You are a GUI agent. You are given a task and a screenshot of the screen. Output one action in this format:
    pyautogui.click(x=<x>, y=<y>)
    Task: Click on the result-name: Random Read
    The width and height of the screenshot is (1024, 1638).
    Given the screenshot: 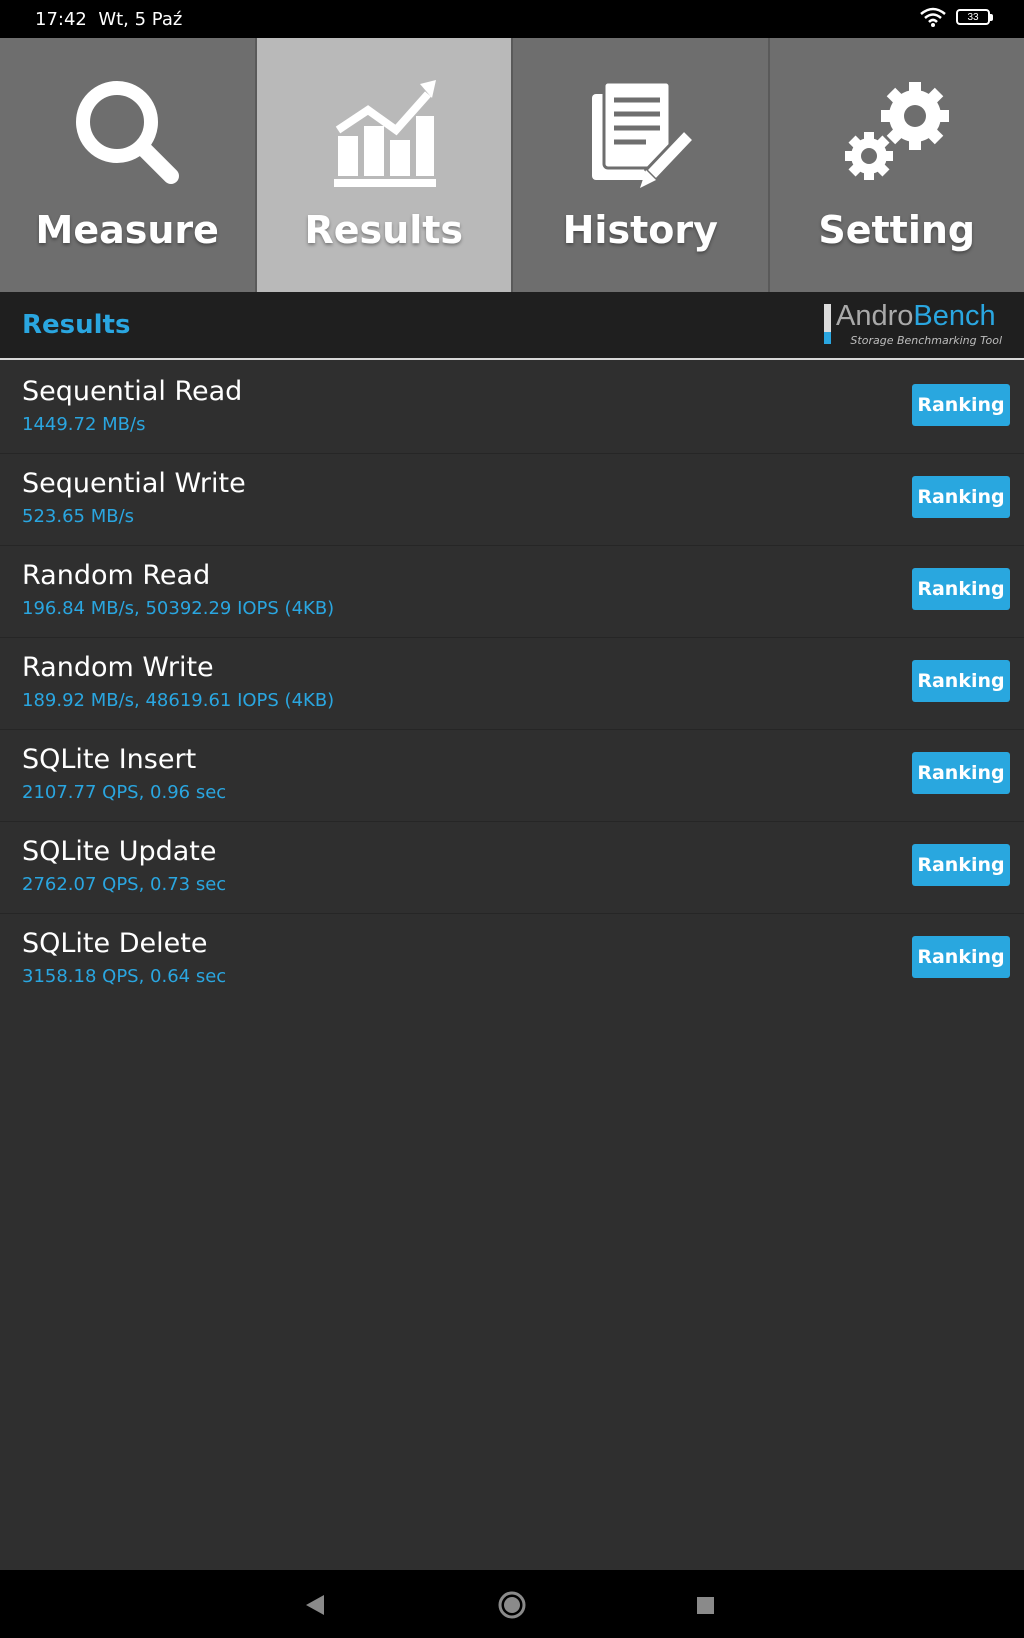 What is the action you would take?
    pyautogui.click(x=116, y=575)
    